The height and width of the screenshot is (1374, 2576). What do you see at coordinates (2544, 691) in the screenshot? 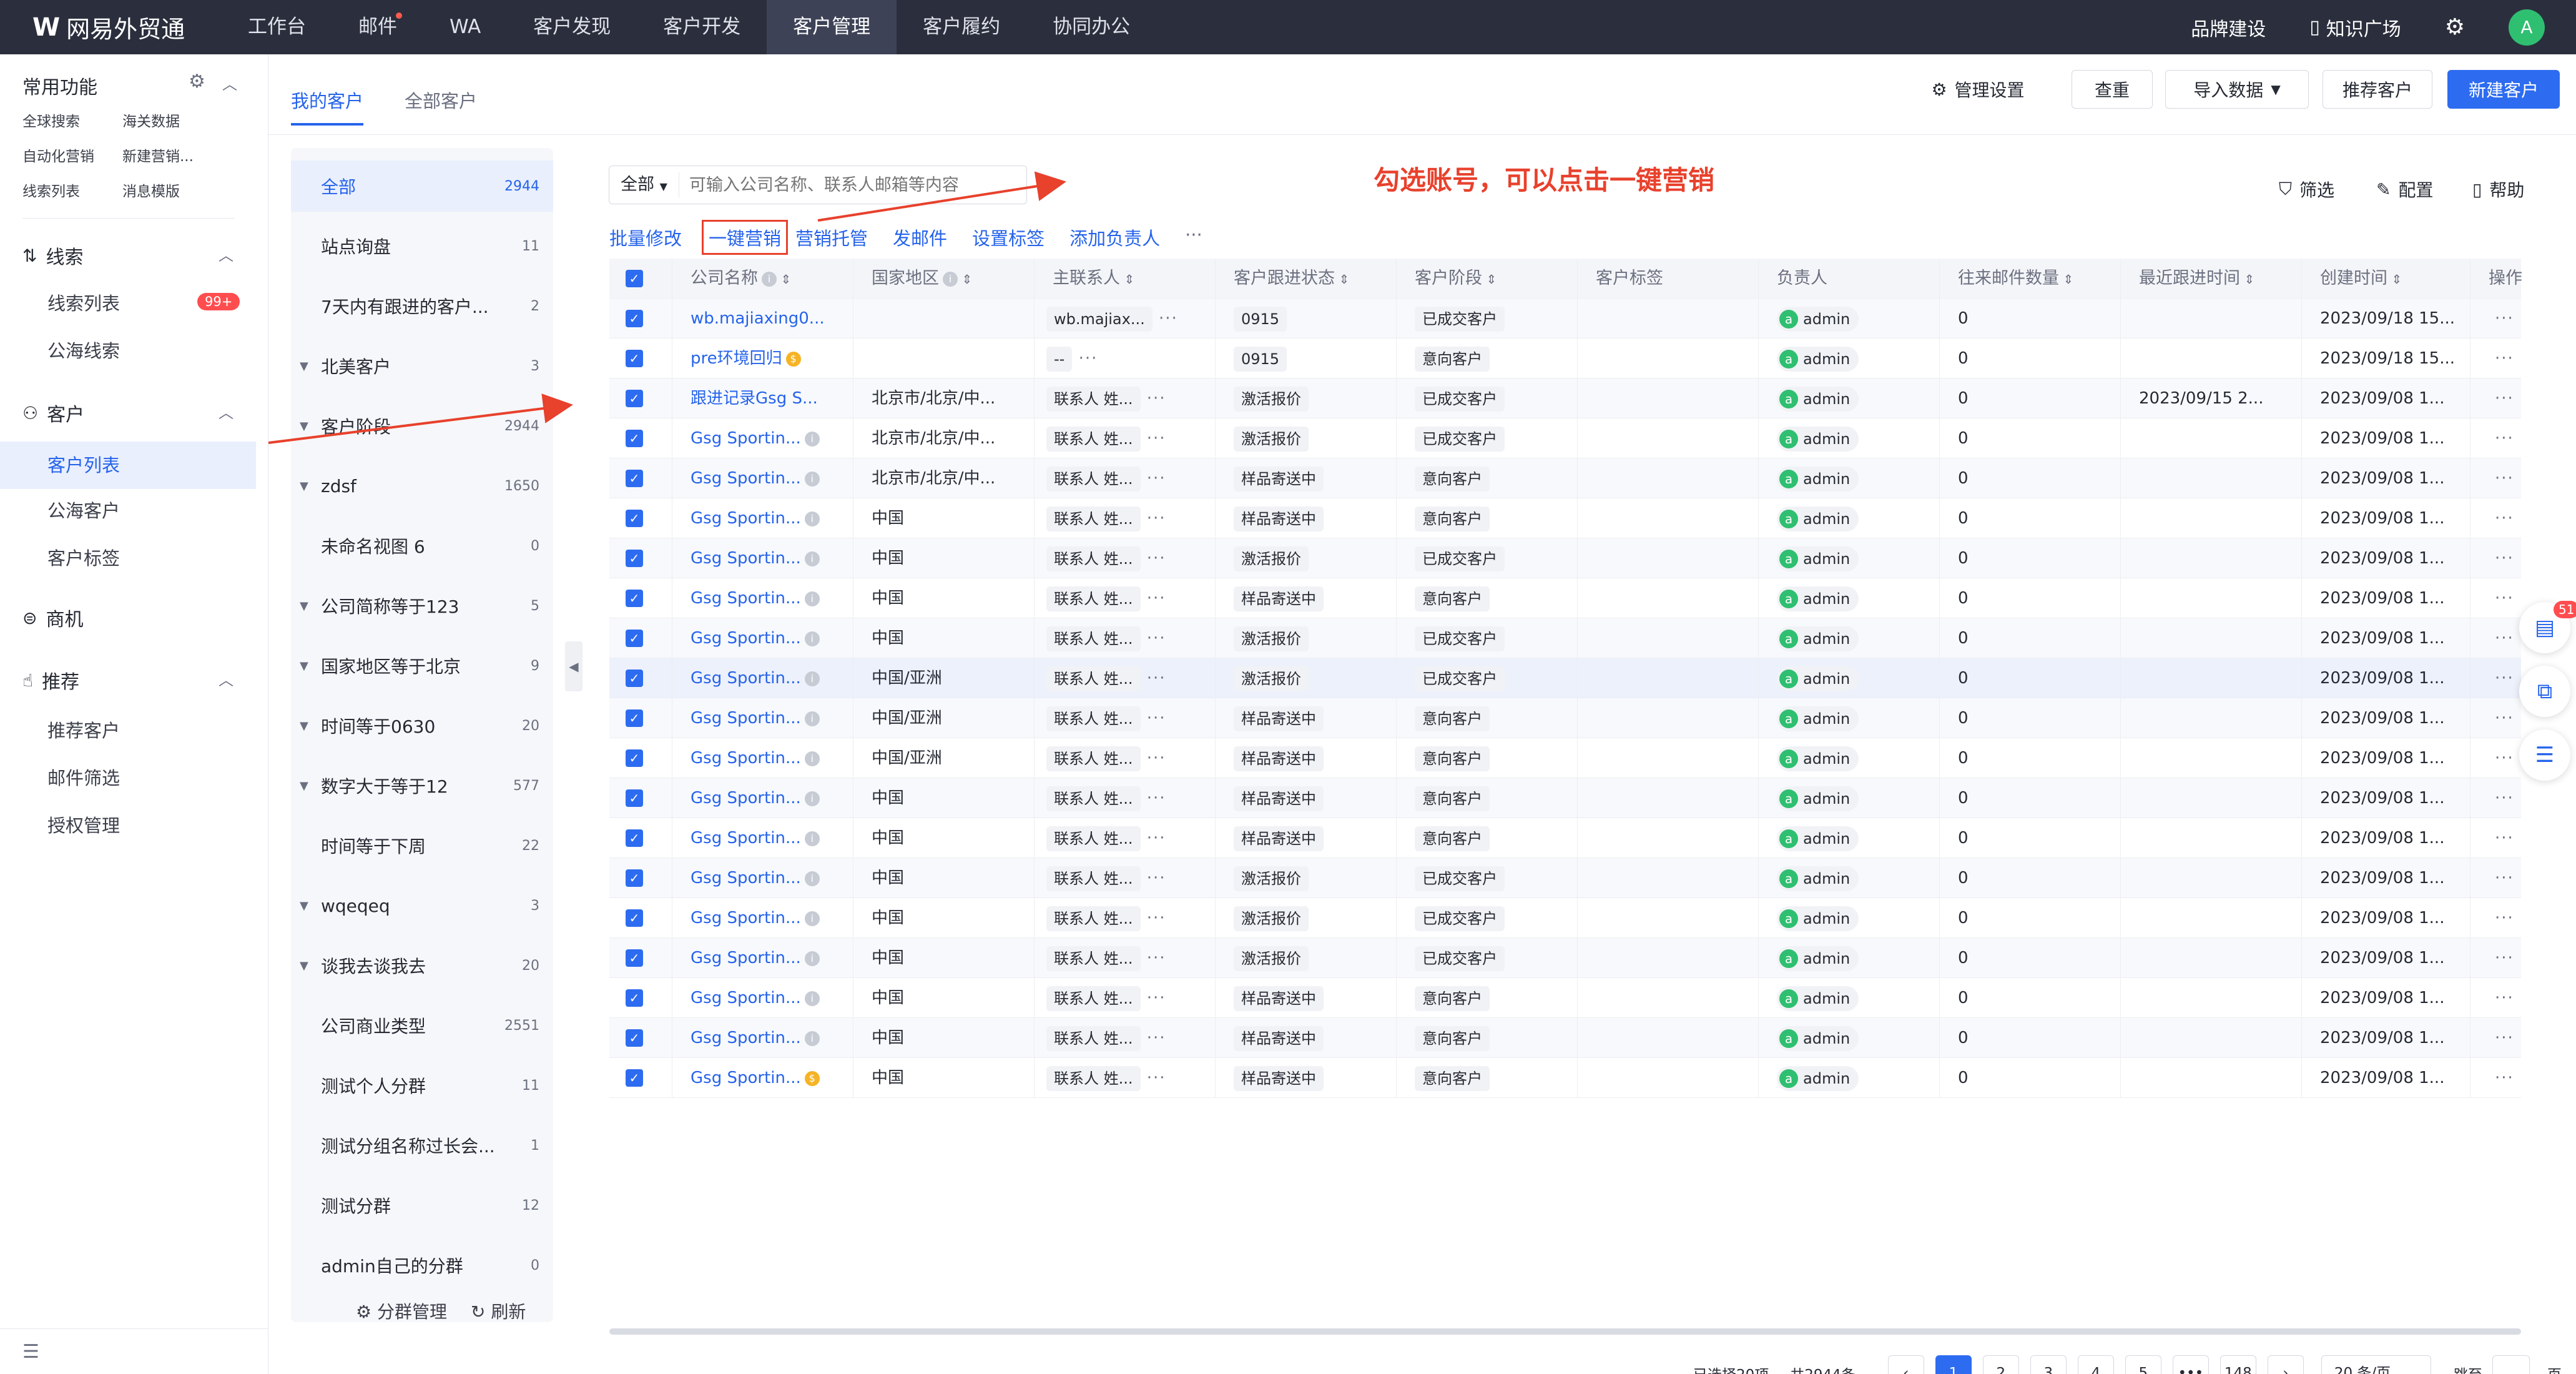
I see `floating-guide-button: ⧉` at bounding box center [2544, 691].